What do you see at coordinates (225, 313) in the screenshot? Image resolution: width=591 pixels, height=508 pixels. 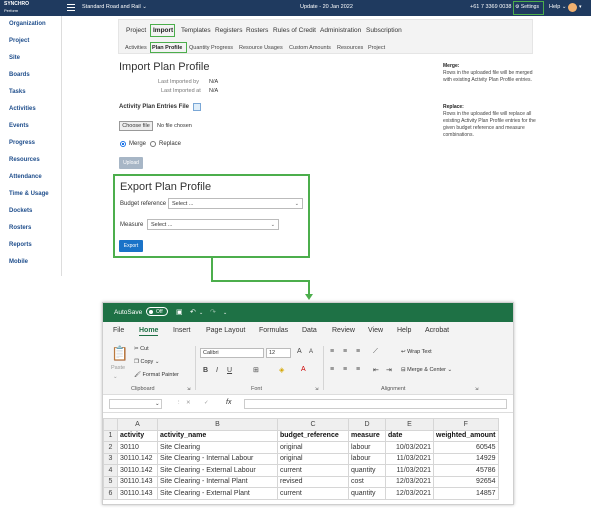 I see `customize-toolbar-icon: ⌄` at bounding box center [225, 313].